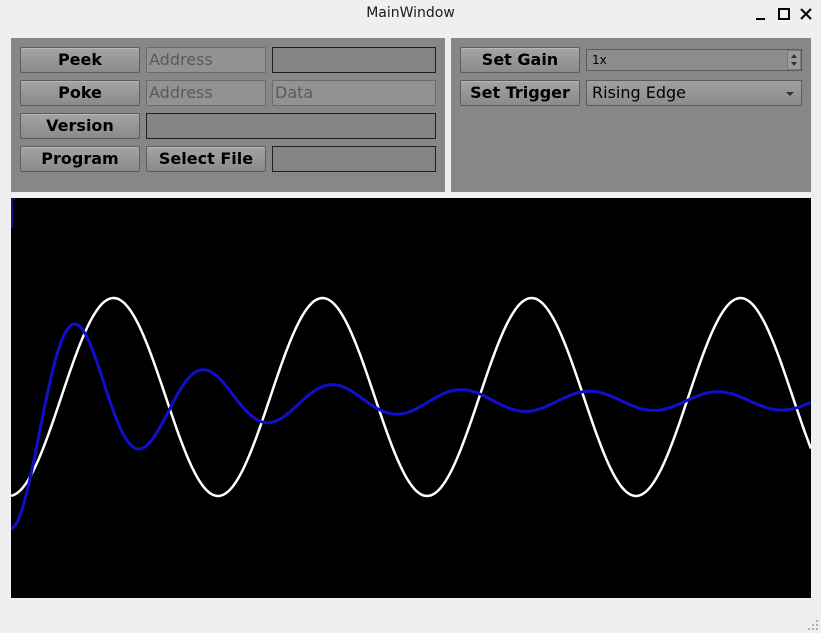  I want to click on poke-data-input: Data, so click(354, 93).